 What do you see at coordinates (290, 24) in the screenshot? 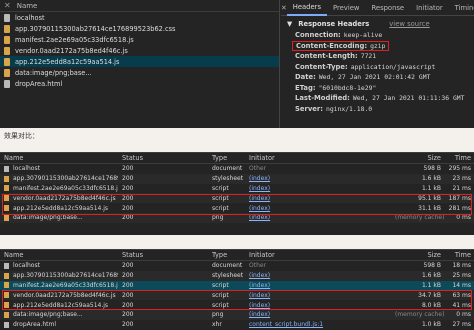
I see `expand-triangle-icon: ▼` at bounding box center [290, 24].